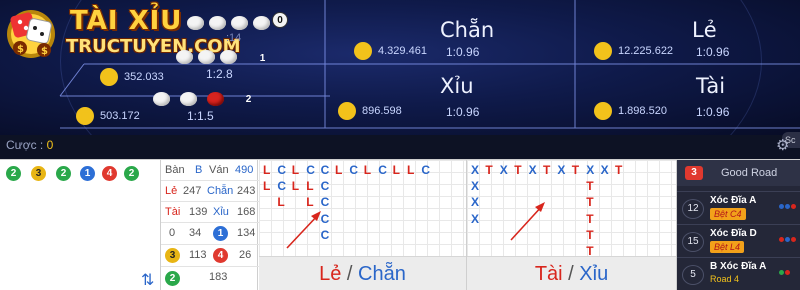  I want to click on road-label-le: Lẻ, so click(330, 274).